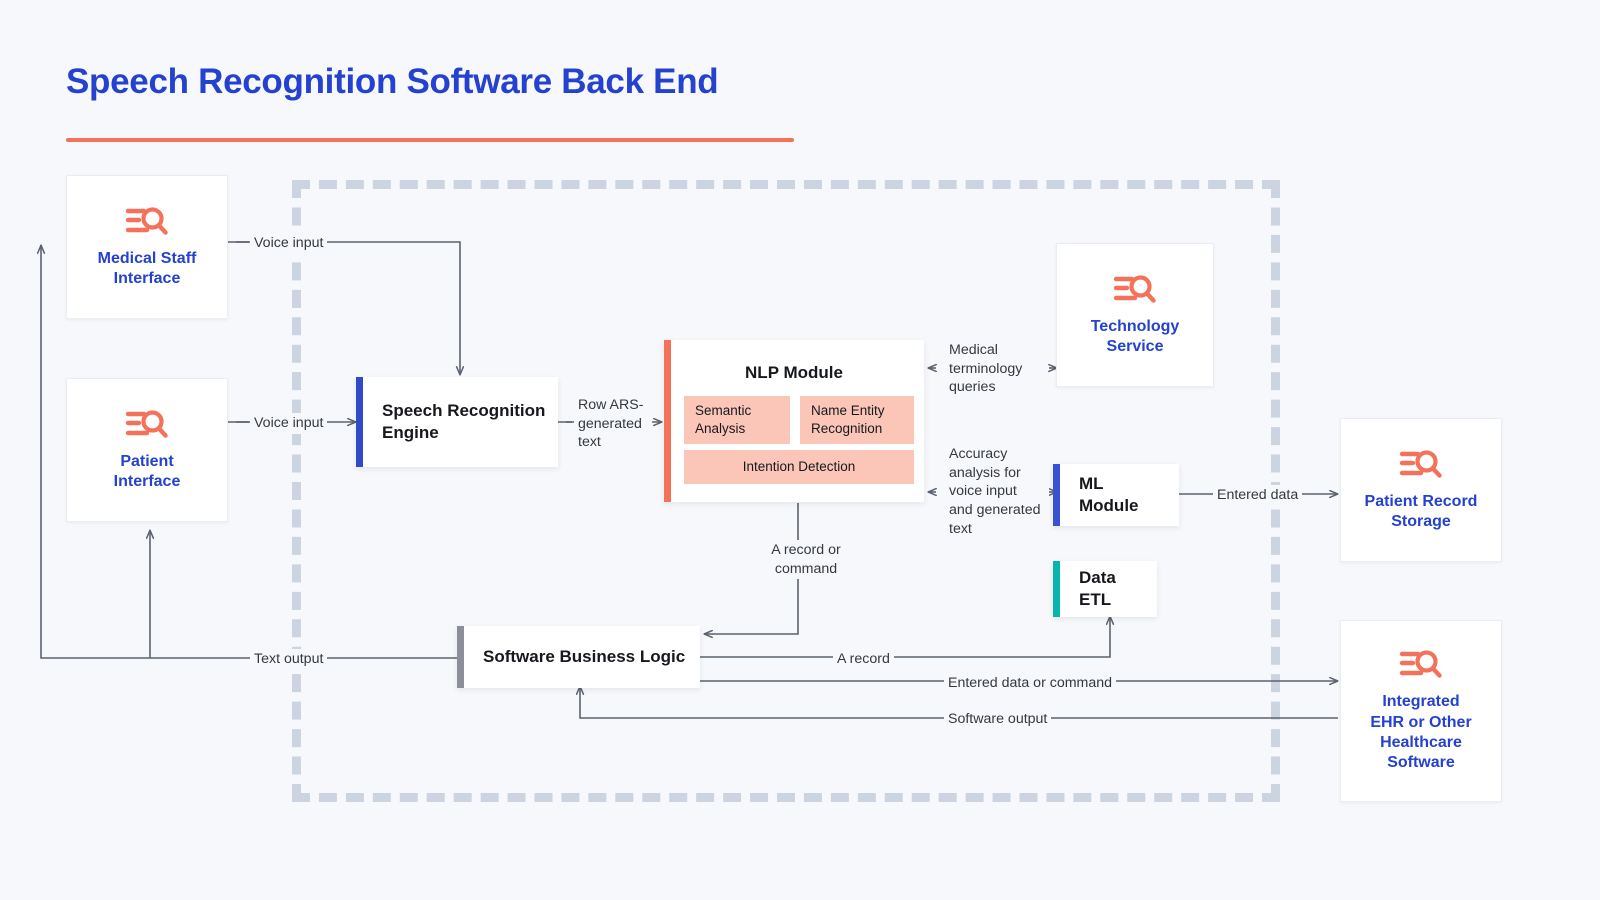 The width and height of the screenshot is (1600, 900). I want to click on node-label: Patient Record Storage, so click(1421, 511).